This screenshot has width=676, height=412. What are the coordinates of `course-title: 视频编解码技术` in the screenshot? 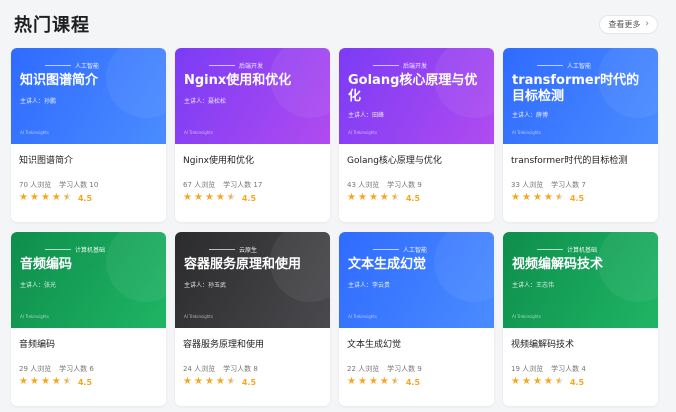 It's located at (580, 348).